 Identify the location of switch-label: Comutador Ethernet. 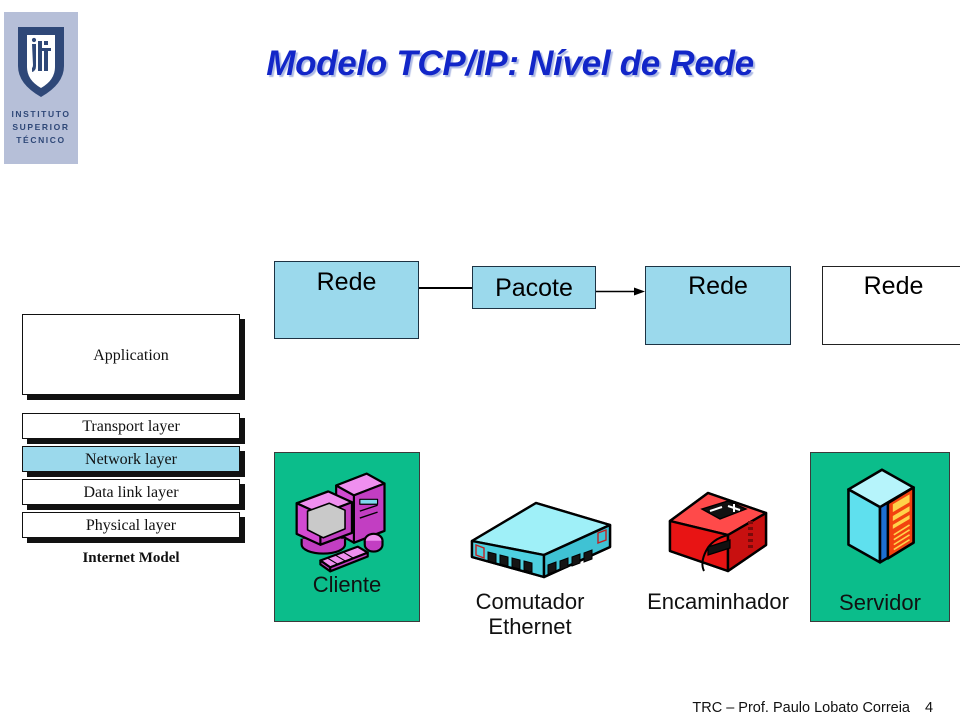
(530, 614).